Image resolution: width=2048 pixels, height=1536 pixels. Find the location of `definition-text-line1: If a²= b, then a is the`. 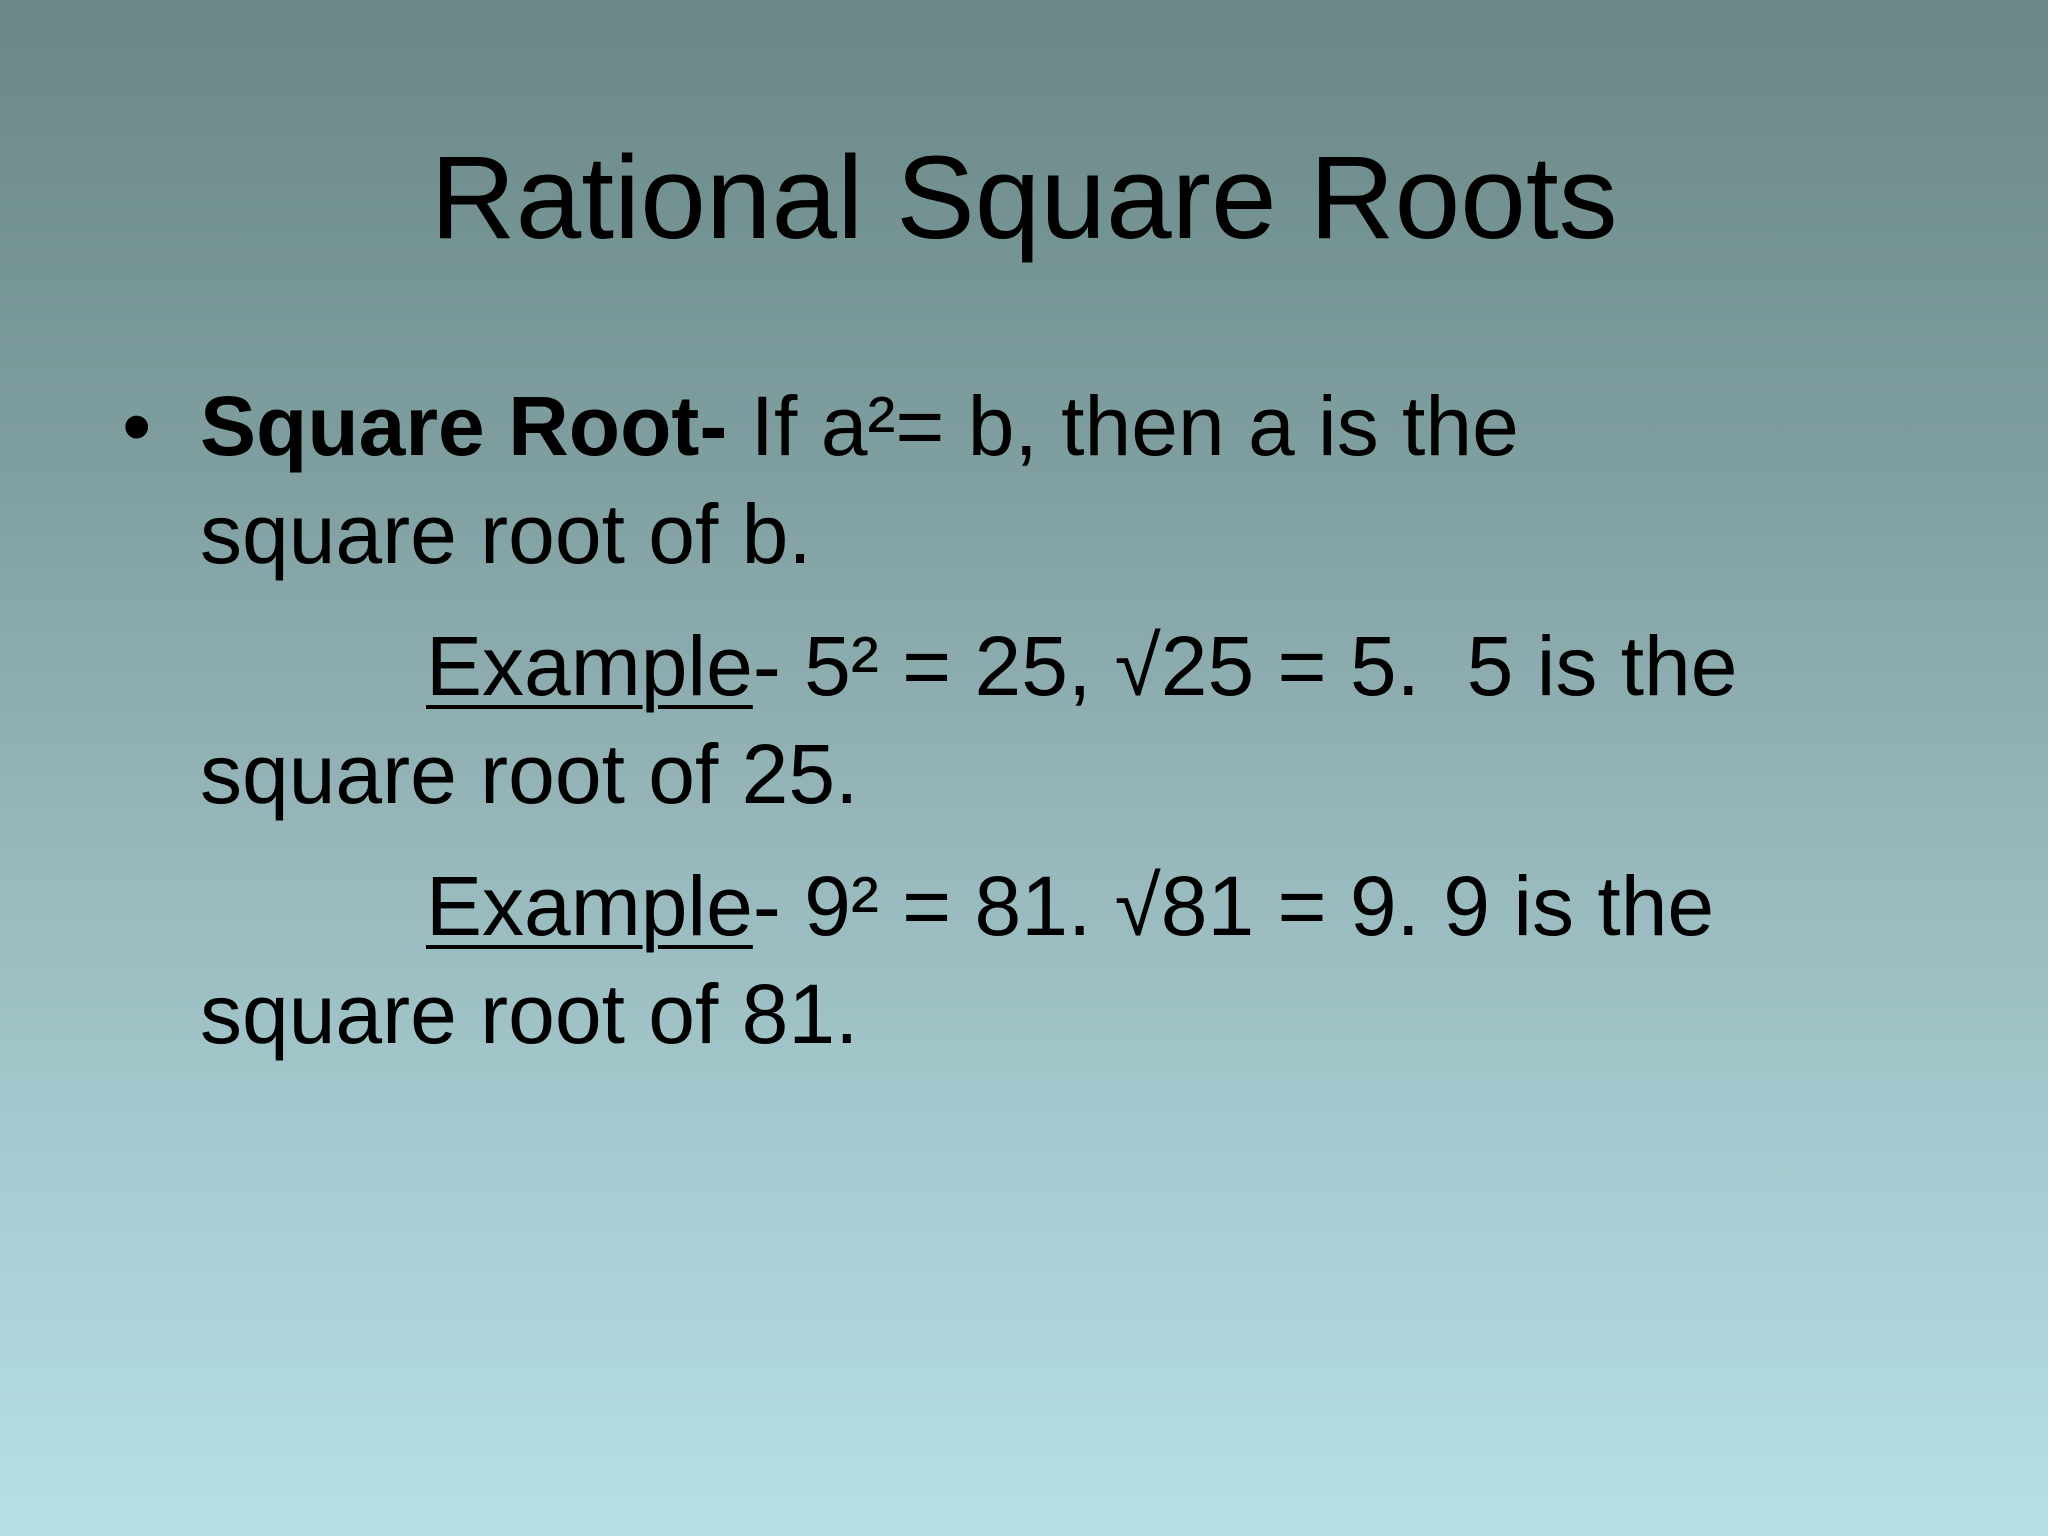

definition-text-line1: If a²= b, then a is the is located at coordinates (1123, 426).